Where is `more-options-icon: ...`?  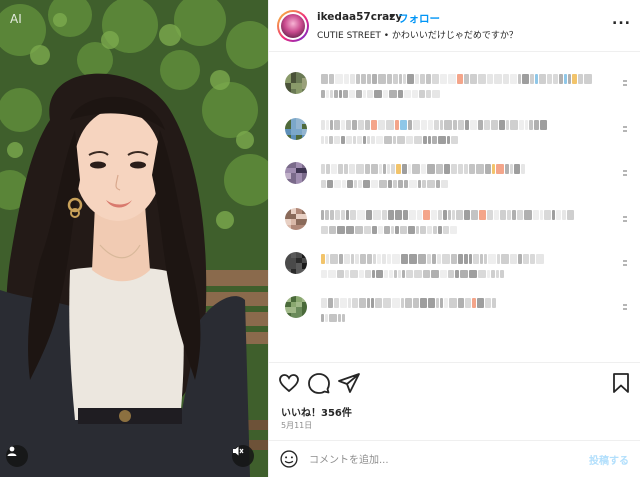
more-options-icon: ... is located at coordinates (621, 20).